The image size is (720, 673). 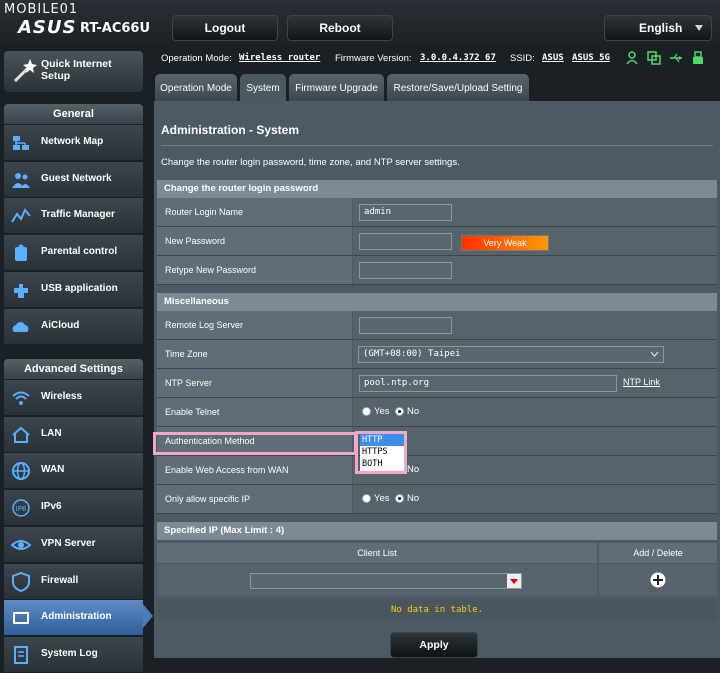 I want to click on wireless-icon, so click(x=21, y=398).